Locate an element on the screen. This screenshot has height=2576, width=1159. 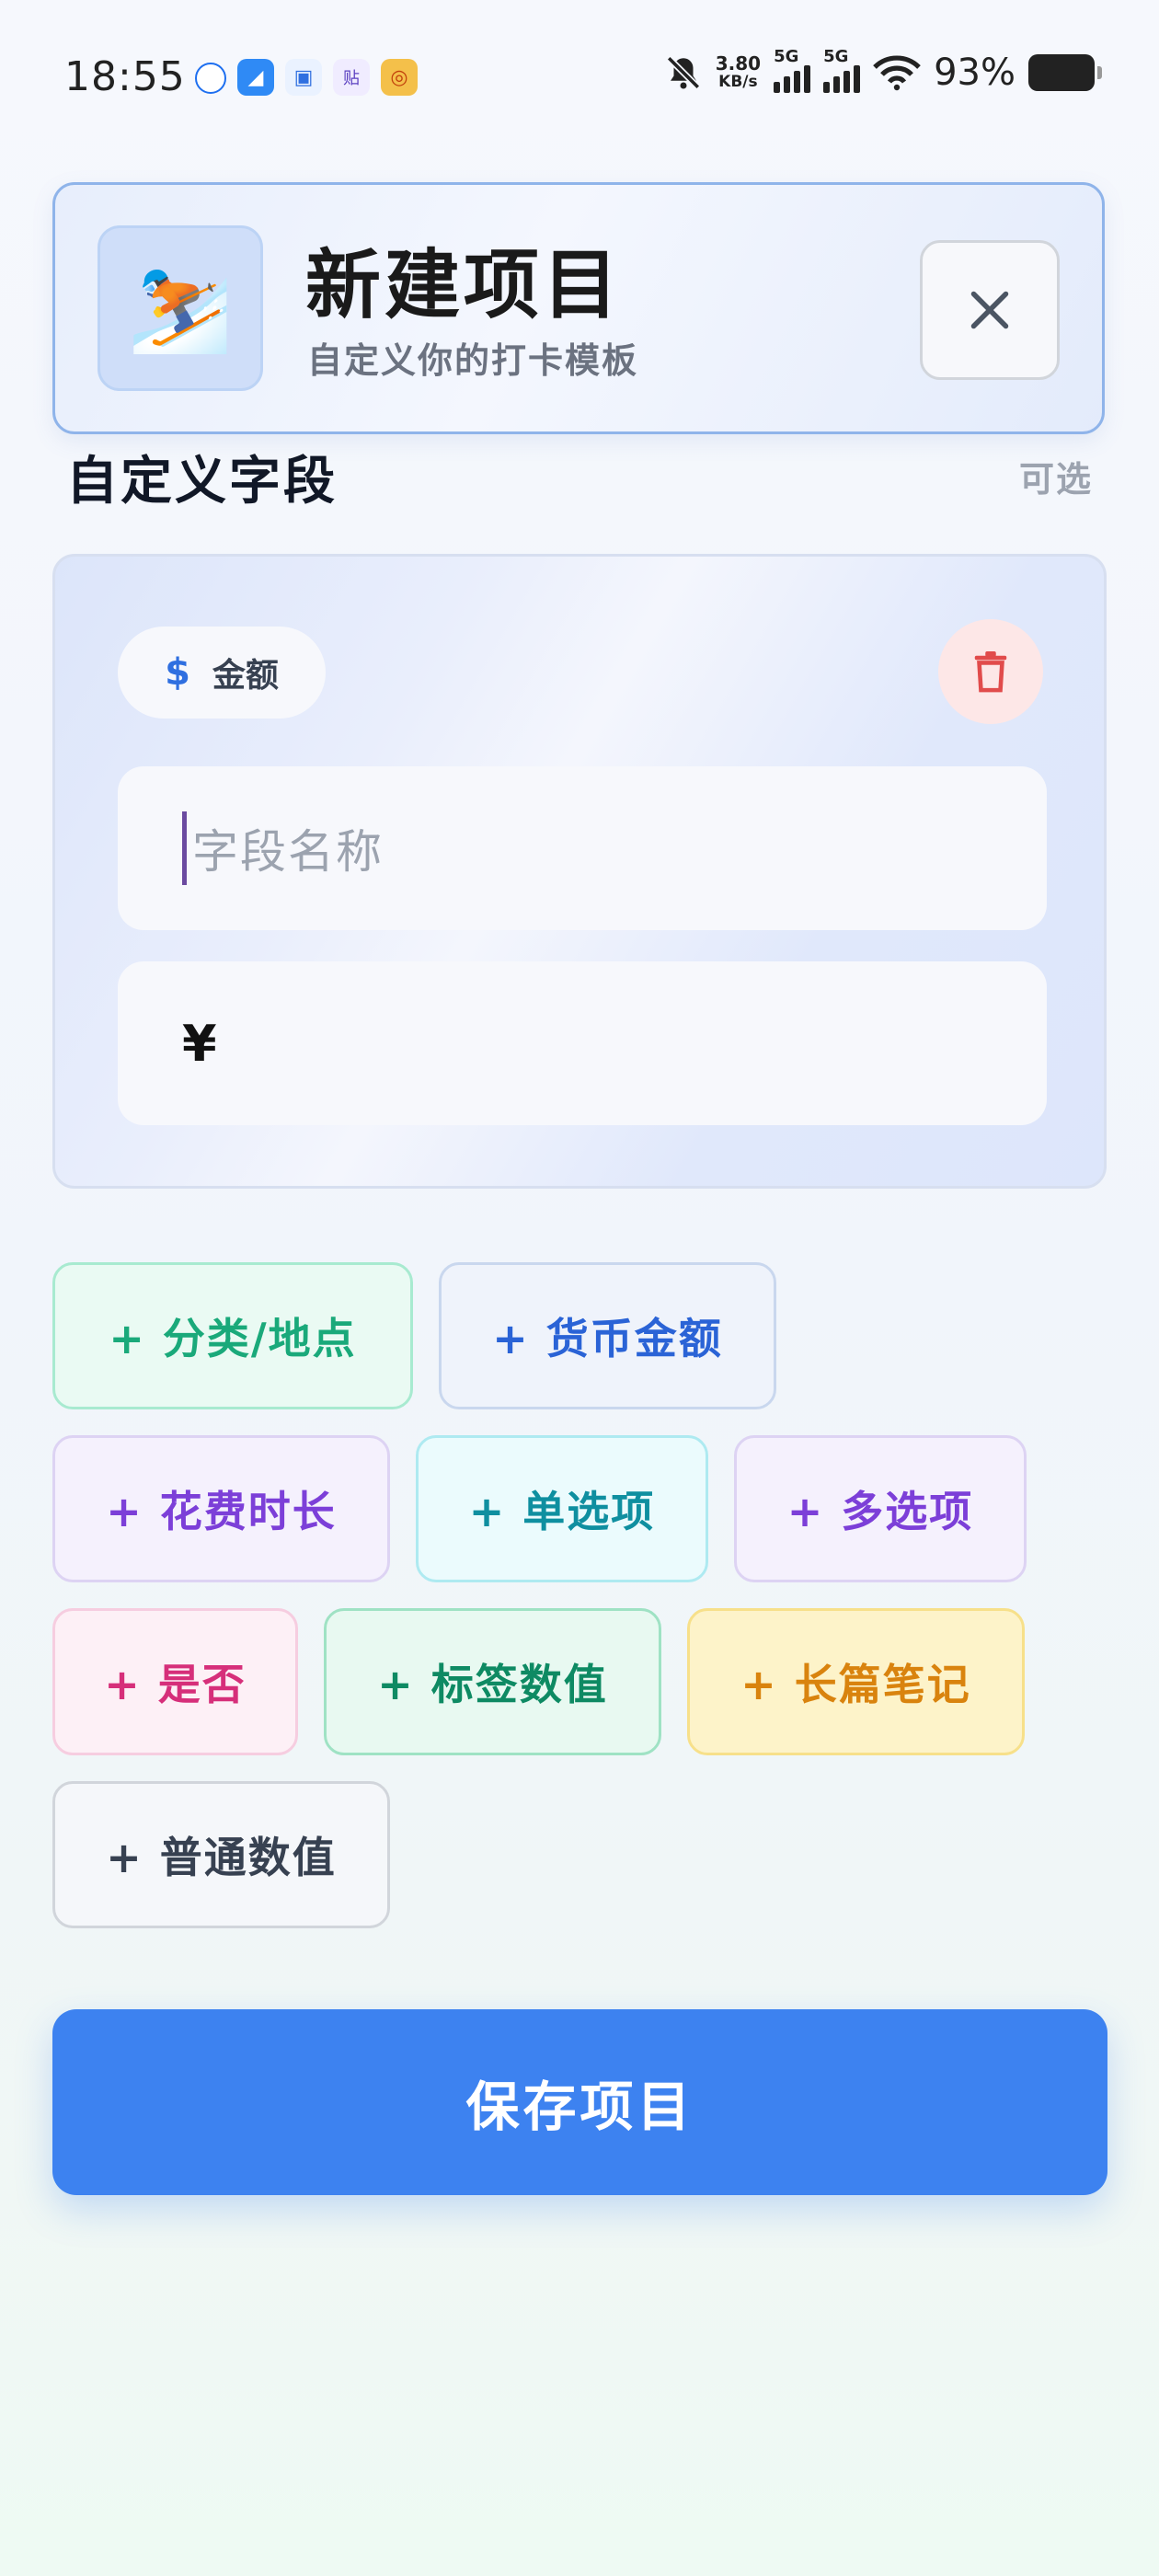
header-card: ⛷️ 新建项目 自定义你的打卡模板 is located at coordinates (578, 308).